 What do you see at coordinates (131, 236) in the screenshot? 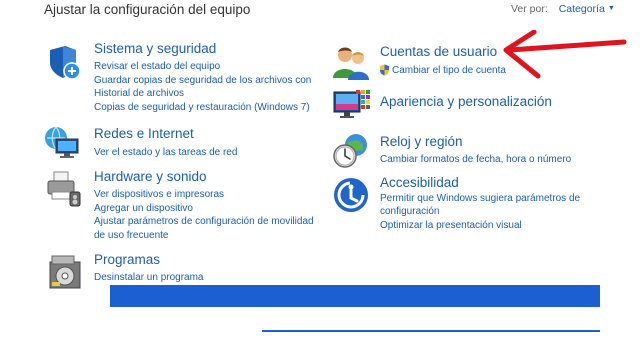
I see `link-mobility-2: de uso frecuente` at bounding box center [131, 236].